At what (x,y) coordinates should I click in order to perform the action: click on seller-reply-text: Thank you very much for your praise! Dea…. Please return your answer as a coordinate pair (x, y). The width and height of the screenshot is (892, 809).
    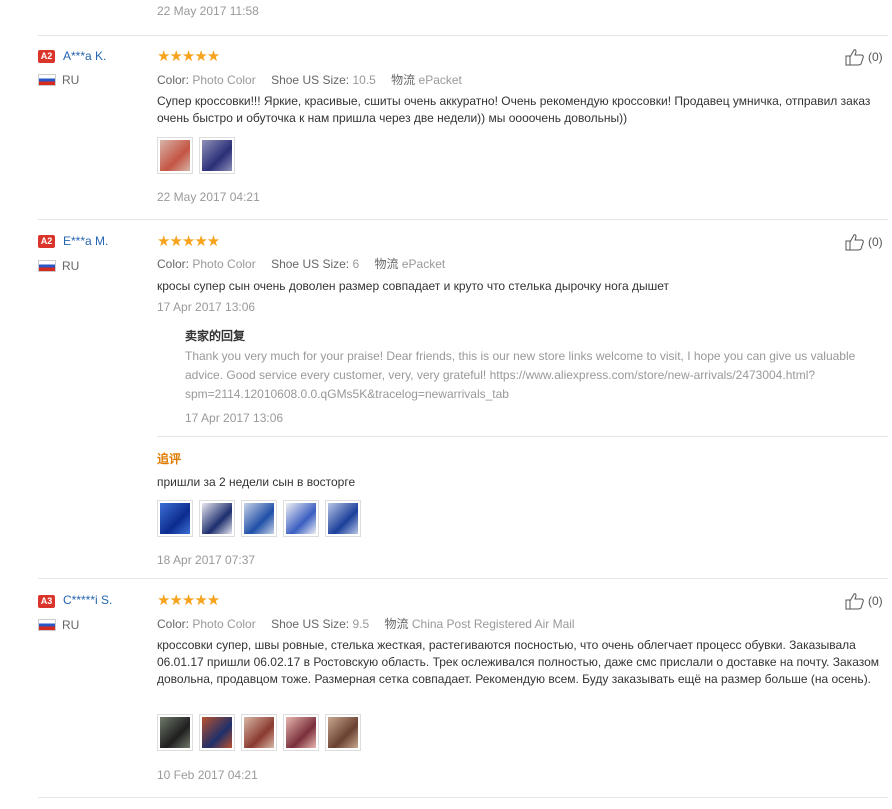
    Looking at the image, I should click on (520, 375).